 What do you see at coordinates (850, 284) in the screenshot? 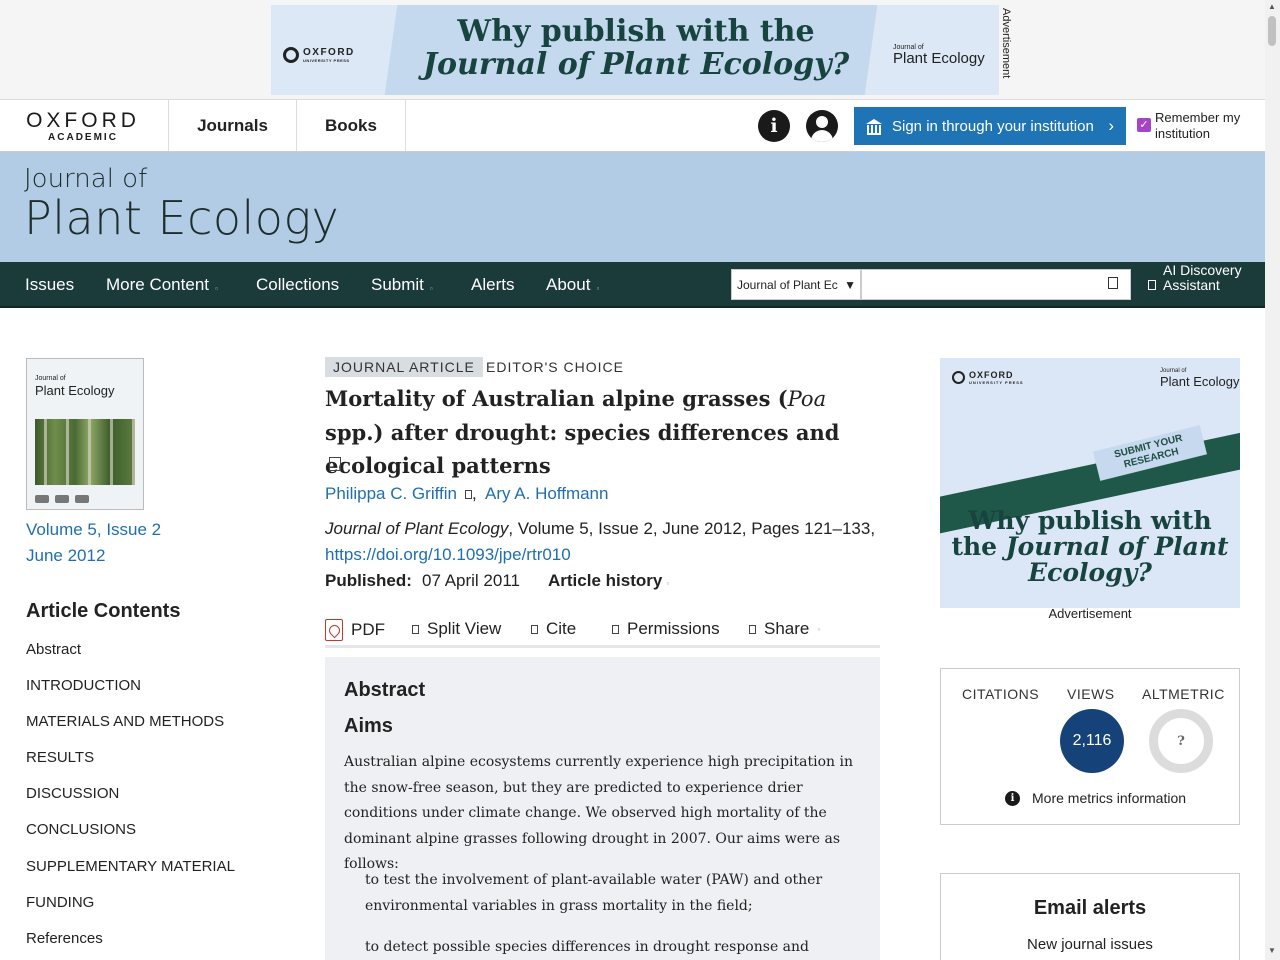
I see `dropdown-arrow-icon: ▼` at bounding box center [850, 284].